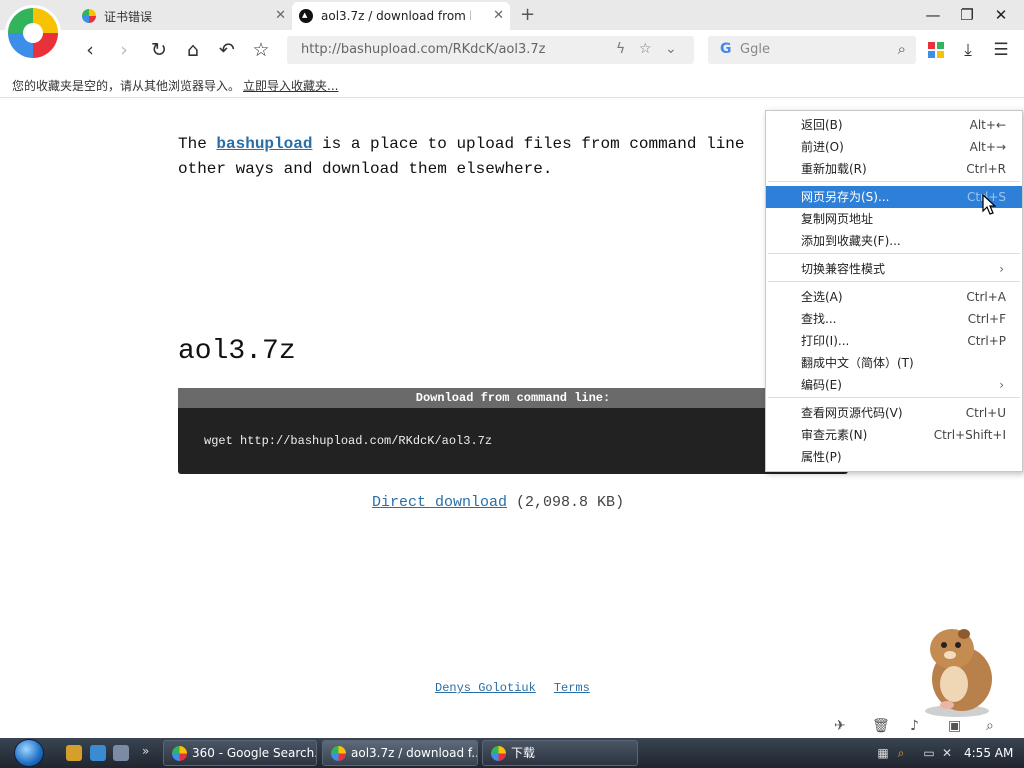  What do you see at coordinates (812, 50) in the screenshot?
I see `search-box: G Ggle ⌕` at bounding box center [812, 50].